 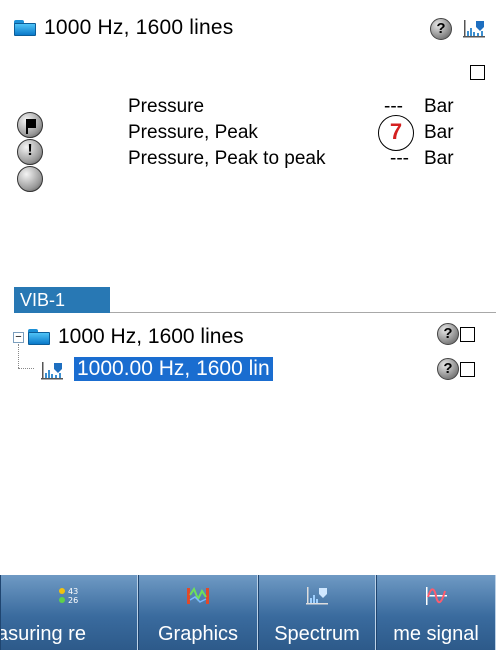 What do you see at coordinates (73, 600) in the screenshot?
I see `svg-text: 26` at bounding box center [73, 600].